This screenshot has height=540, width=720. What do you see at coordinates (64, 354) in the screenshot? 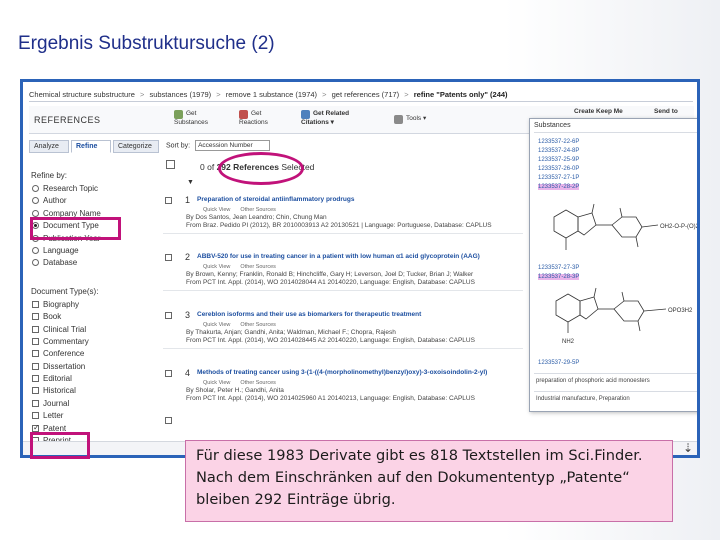
I see `option-label: Conference` at bounding box center [64, 354].